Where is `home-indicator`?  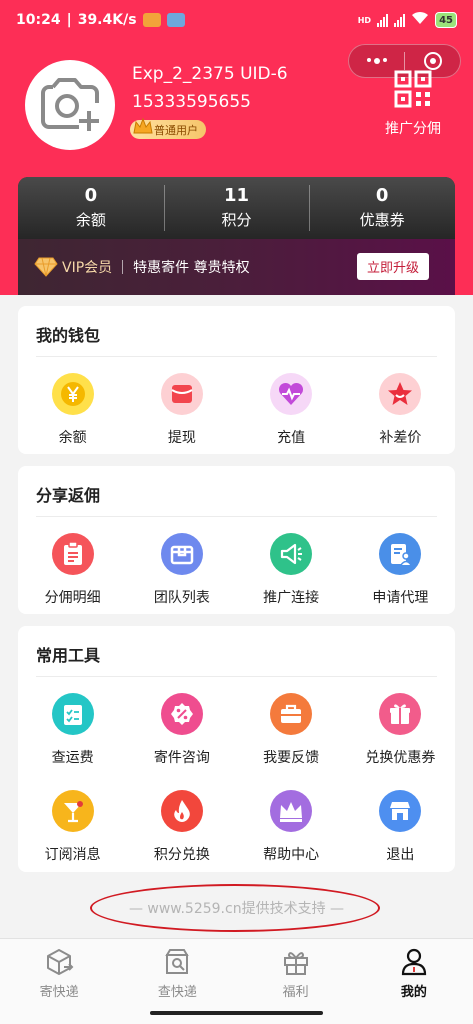 home-indicator is located at coordinates (236, 1014).